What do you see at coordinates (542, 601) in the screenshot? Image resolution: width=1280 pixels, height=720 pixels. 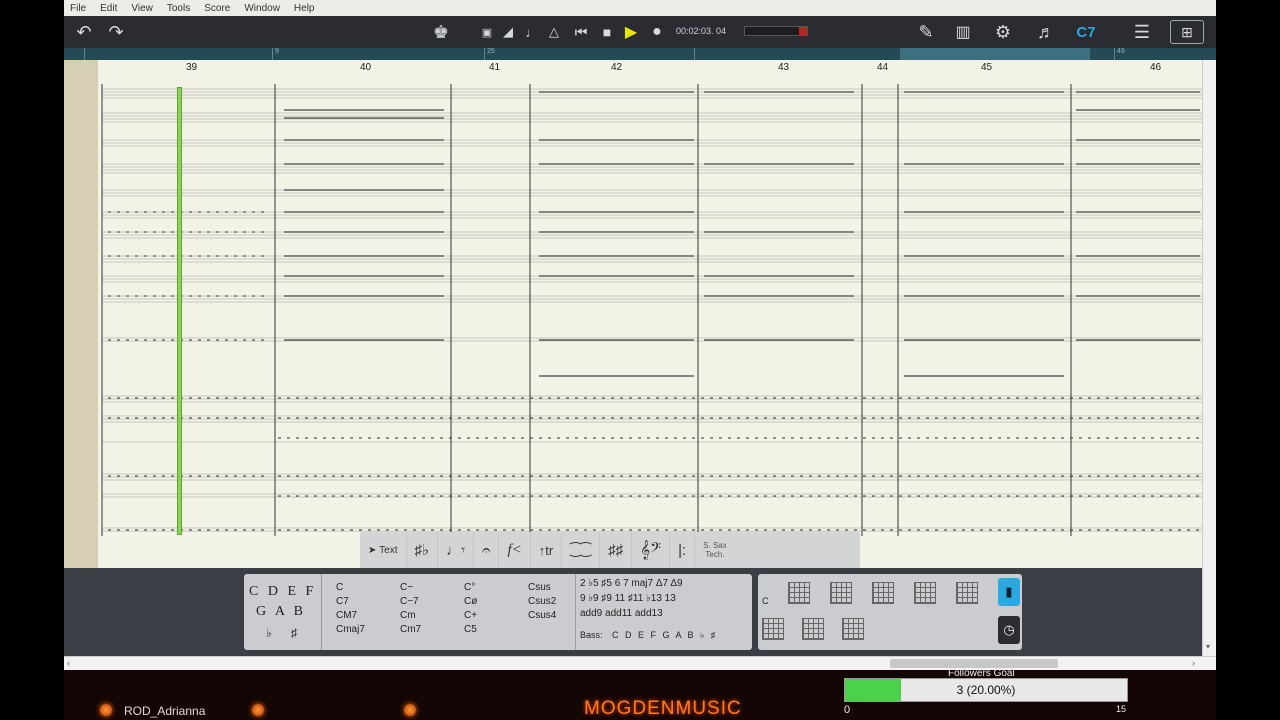 I see `chord-option: Csus2` at bounding box center [542, 601].